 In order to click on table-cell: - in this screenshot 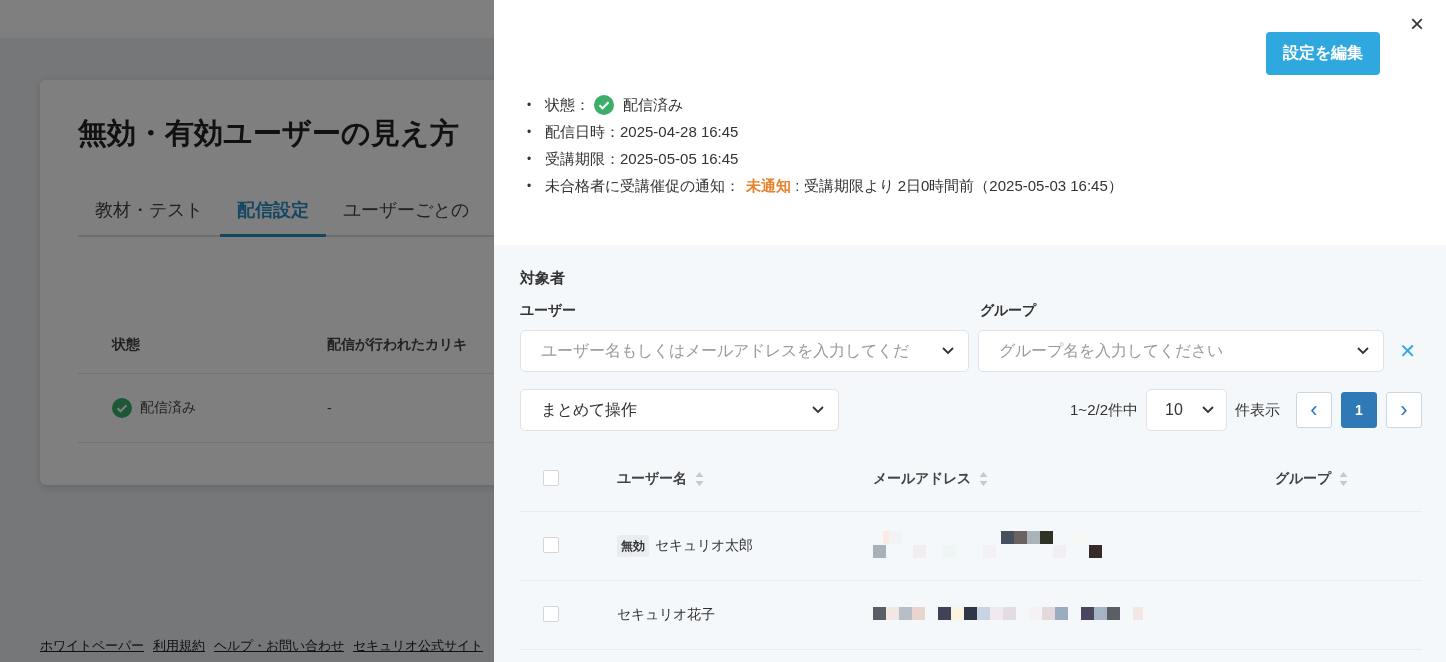, I will do `click(329, 408)`.